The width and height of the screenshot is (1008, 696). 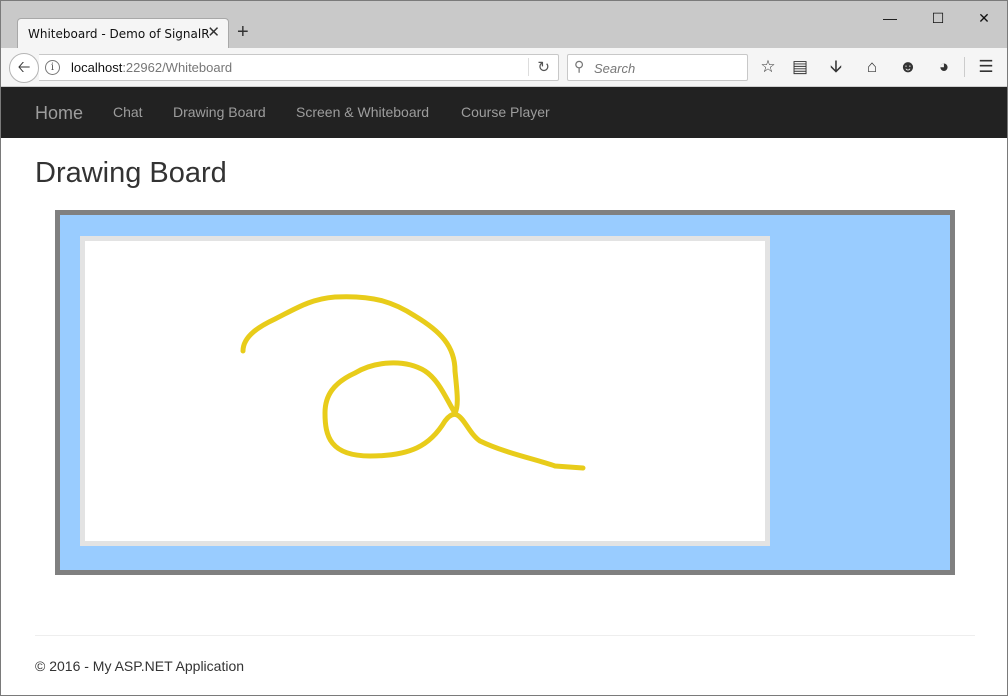 I want to click on footer-text: © 2016 - My ASP.NET Application, so click(x=140, y=666).